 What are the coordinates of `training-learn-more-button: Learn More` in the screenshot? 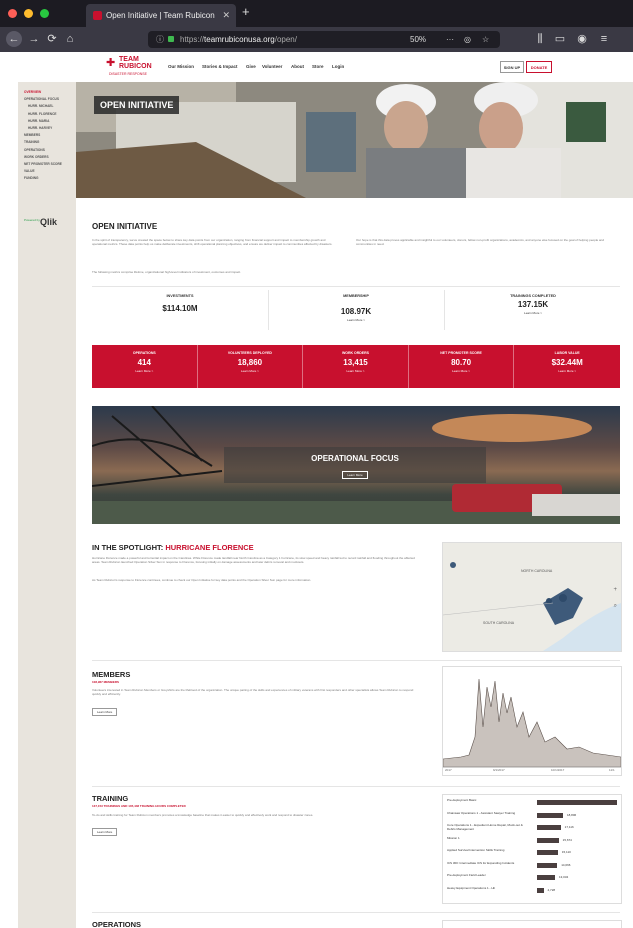 It's located at (105, 832).